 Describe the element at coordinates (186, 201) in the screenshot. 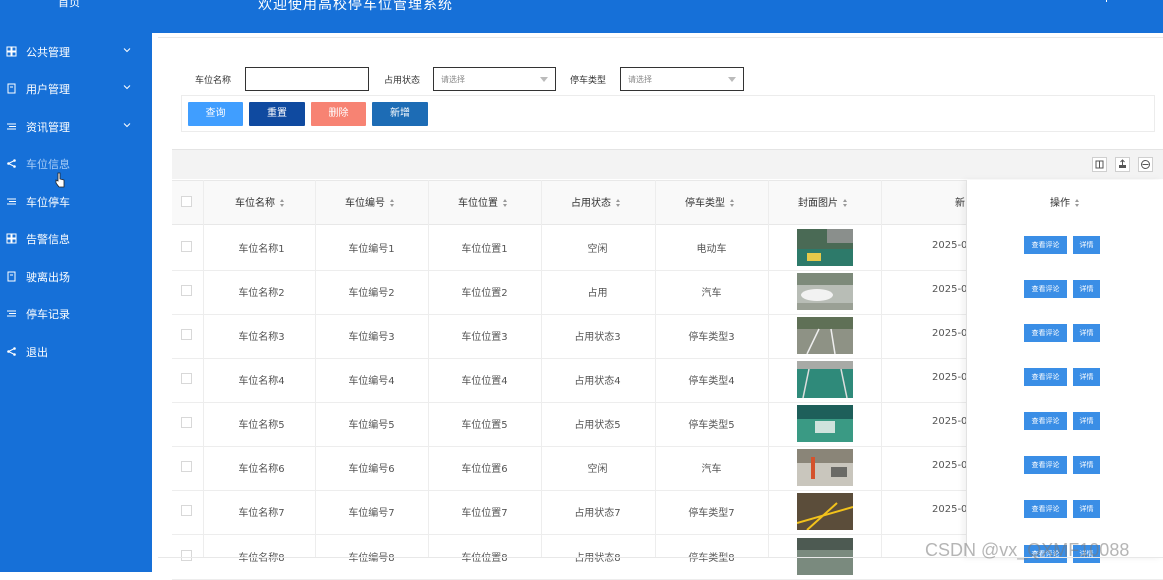

I see `select-all-checkbox` at that location.